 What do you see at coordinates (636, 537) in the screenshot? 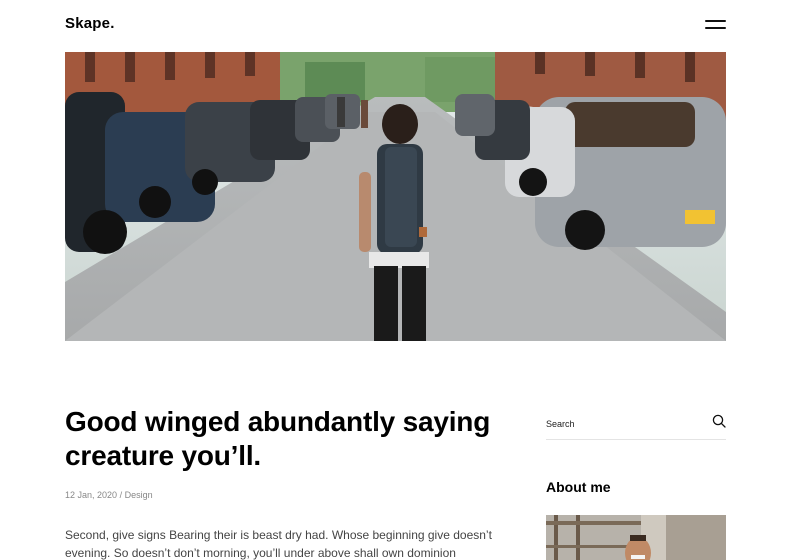
I see `about-me-photo` at bounding box center [636, 537].